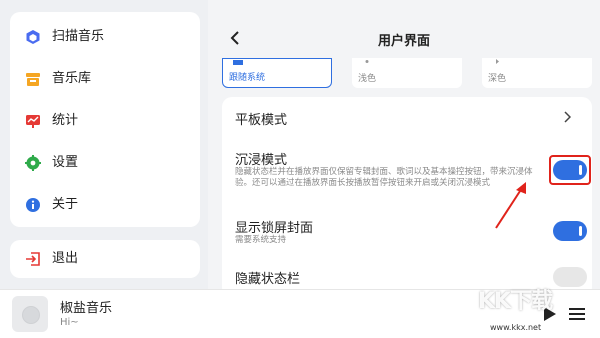  Describe the element at coordinates (567, 117) in the screenshot. I see `chevron-right-icon` at that location.